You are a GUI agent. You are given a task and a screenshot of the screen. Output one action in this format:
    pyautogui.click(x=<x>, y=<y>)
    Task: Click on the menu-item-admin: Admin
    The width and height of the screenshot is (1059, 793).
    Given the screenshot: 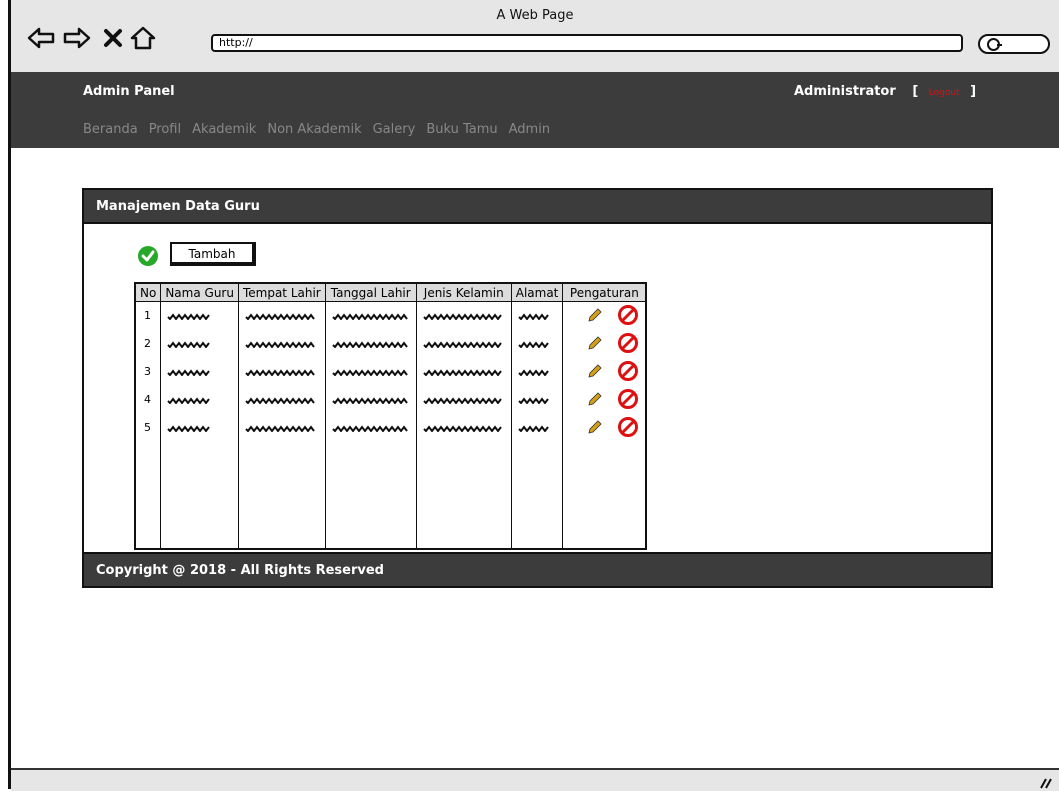 What is the action you would take?
    pyautogui.click(x=529, y=129)
    